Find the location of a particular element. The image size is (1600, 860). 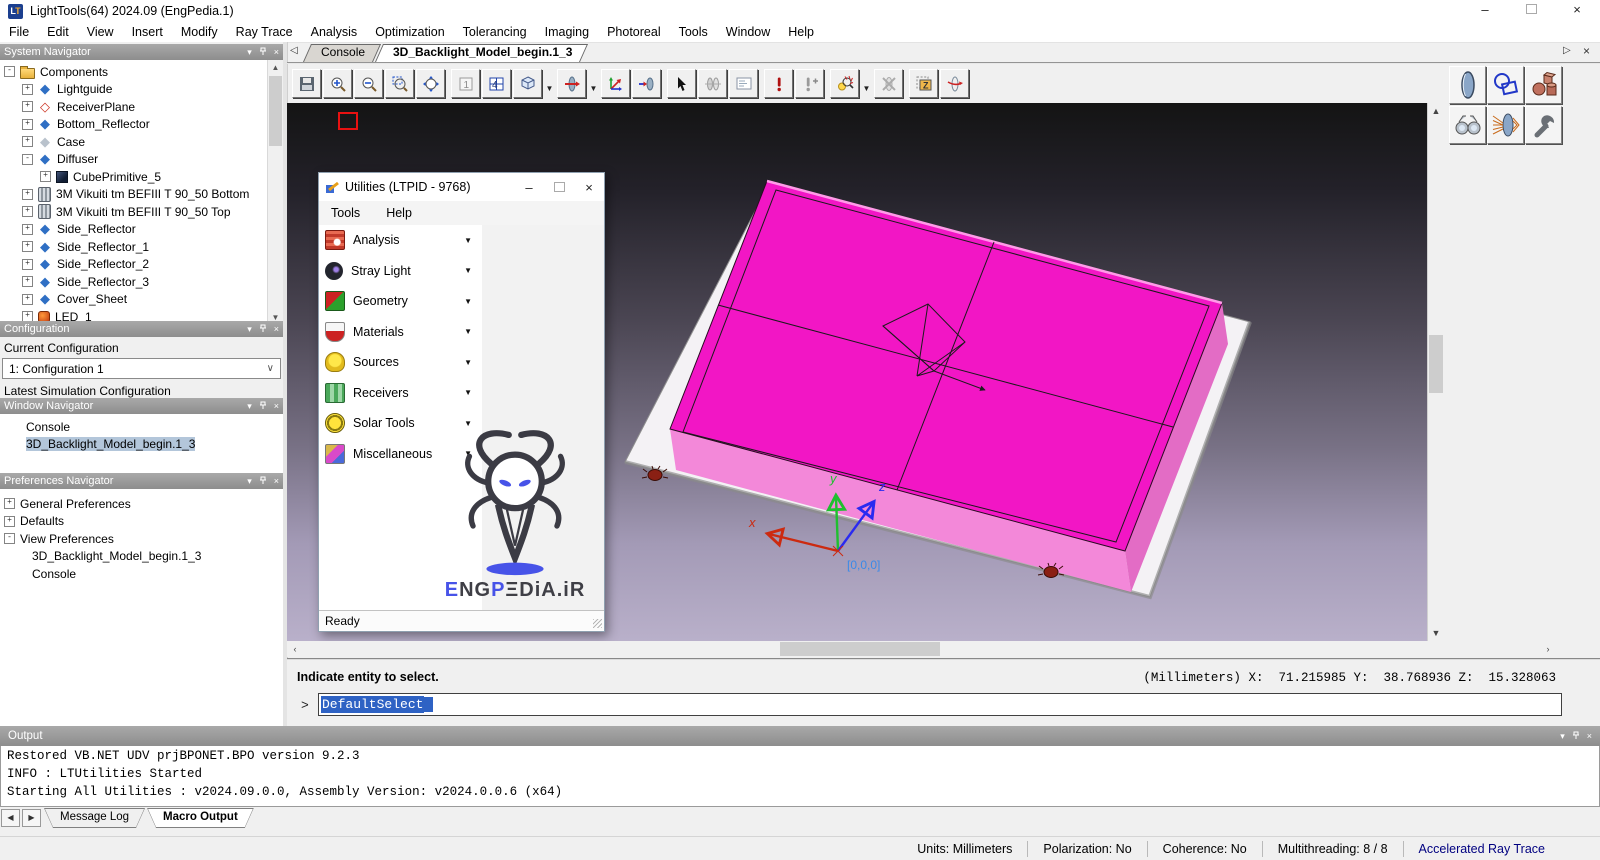

tab-macro-output: Macro Output is located at coordinates (200, 818).